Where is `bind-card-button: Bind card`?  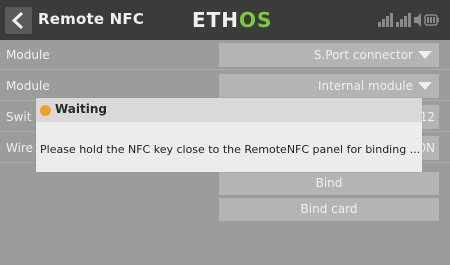
bind-card-button: Bind card is located at coordinates (329, 209).